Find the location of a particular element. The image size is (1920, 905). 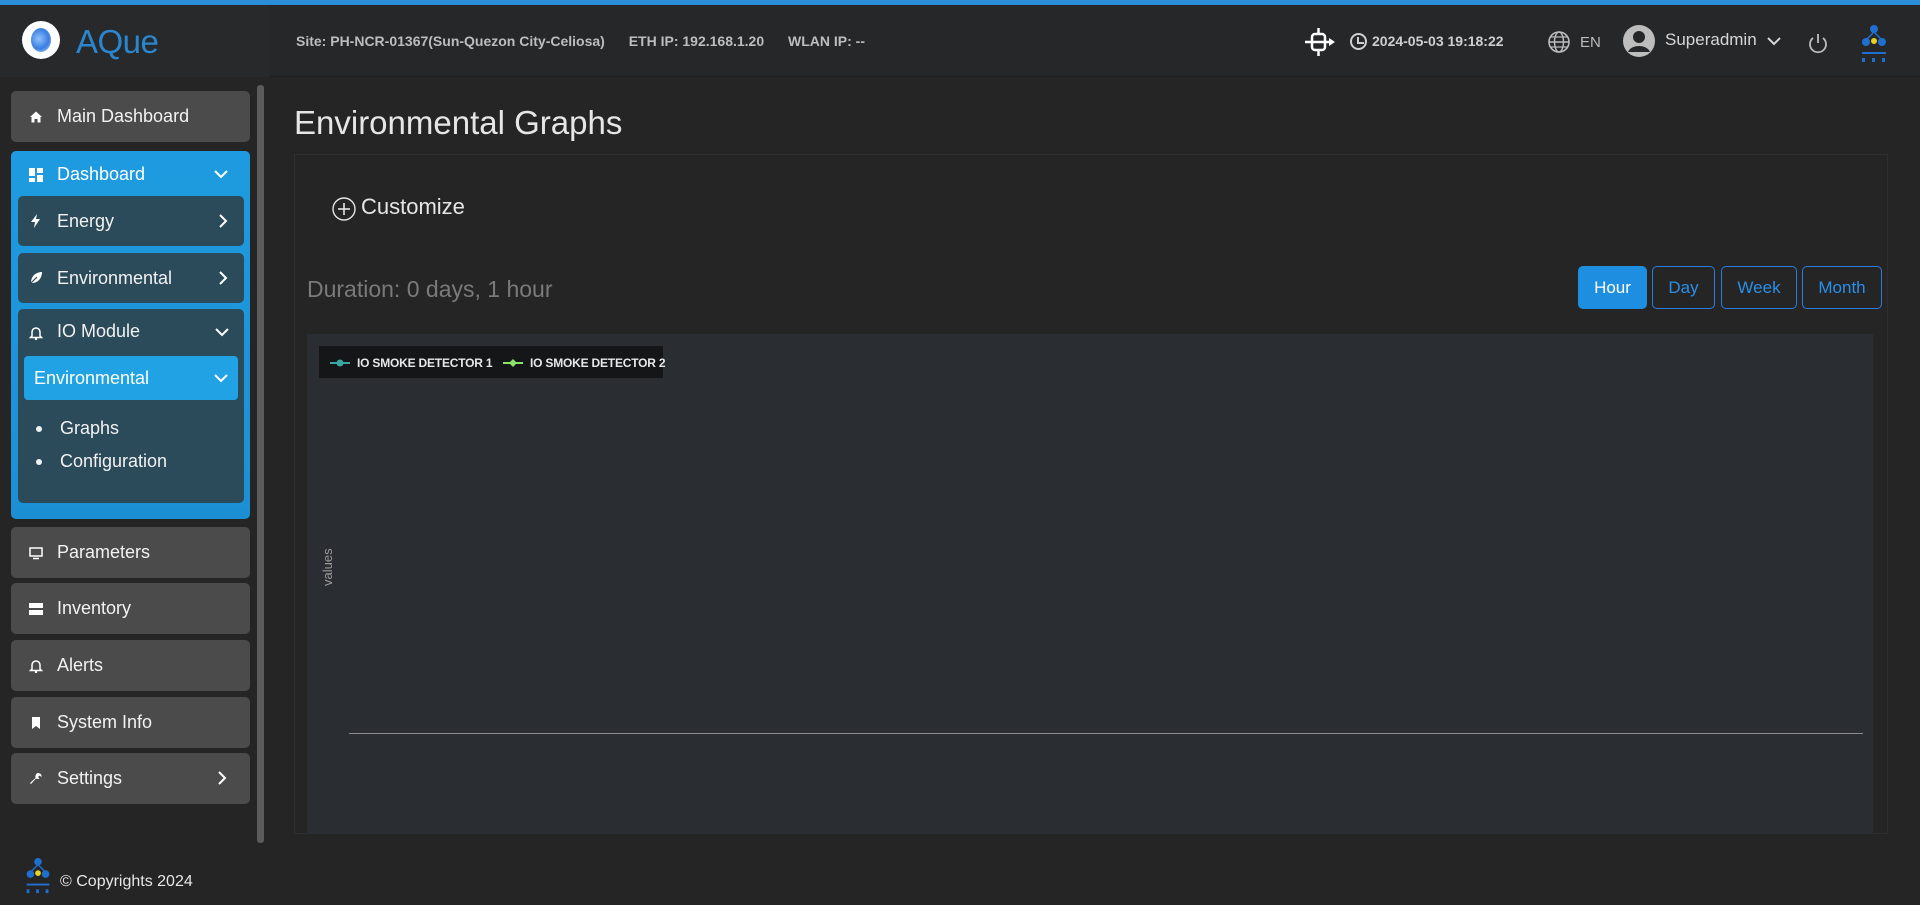

sidebar-item-io-module: IO Module is located at coordinates (131, 332).